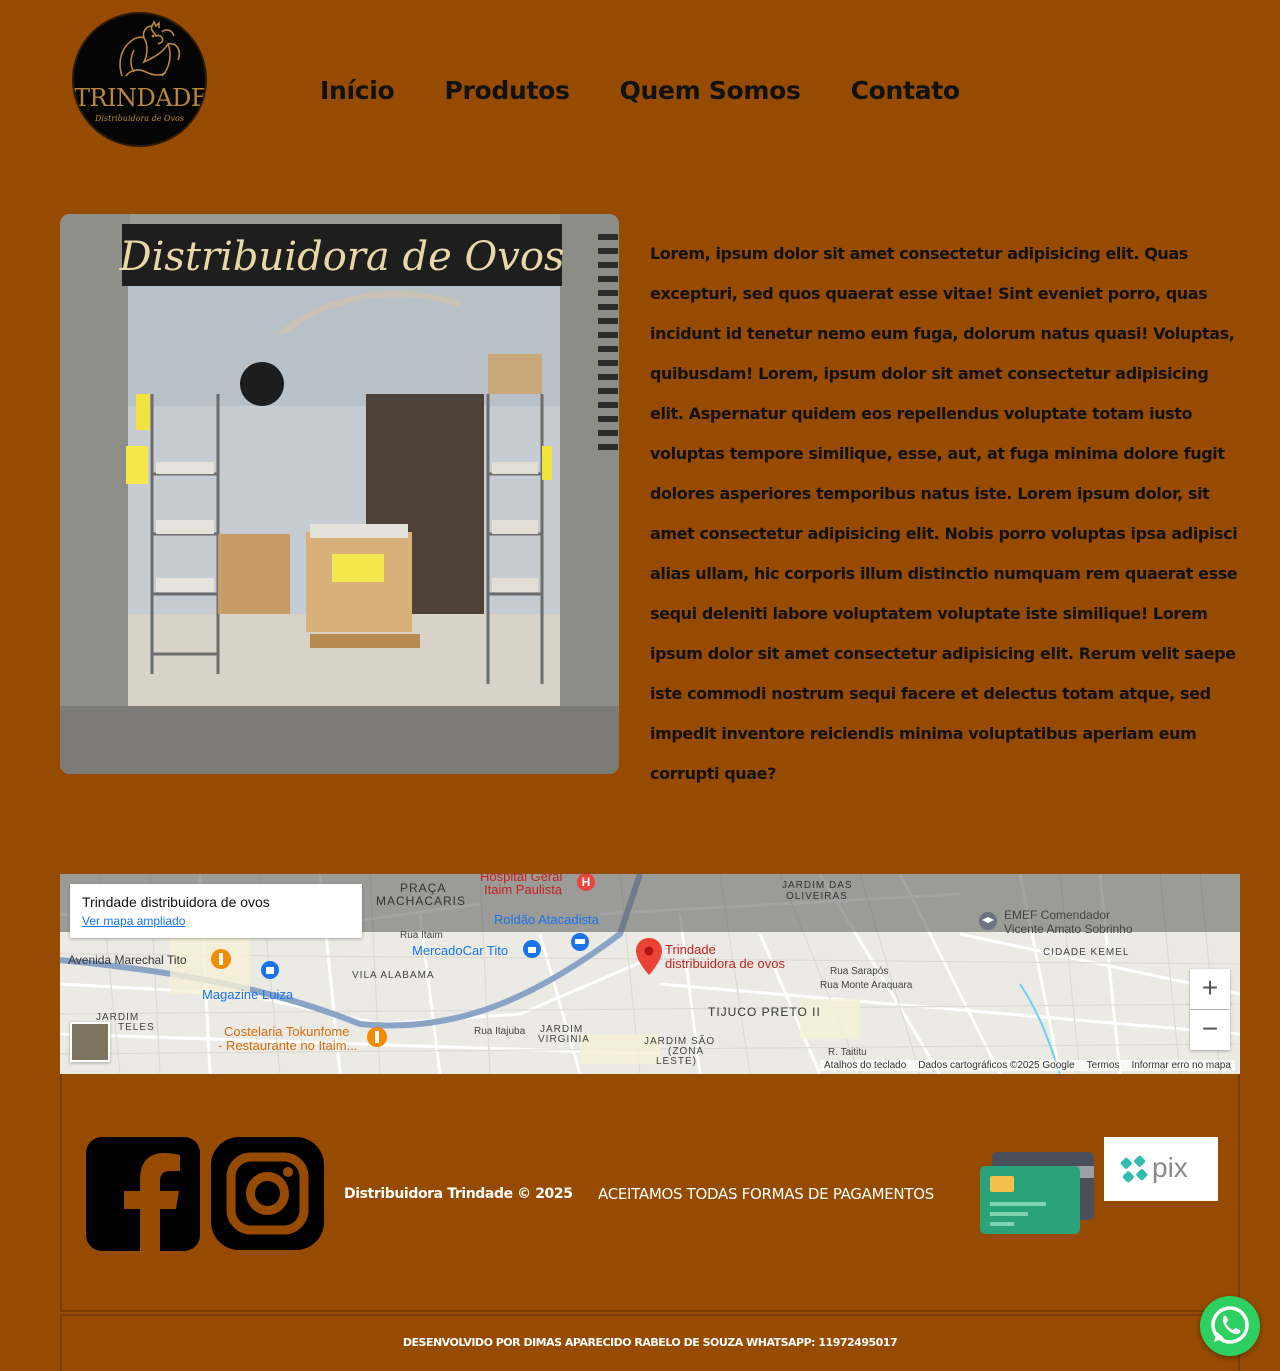 This screenshot has width=1280, height=1371. Describe the element at coordinates (421, 901) in the screenshot. I see `map-label-machacaris: MACHACARIS` at that location.